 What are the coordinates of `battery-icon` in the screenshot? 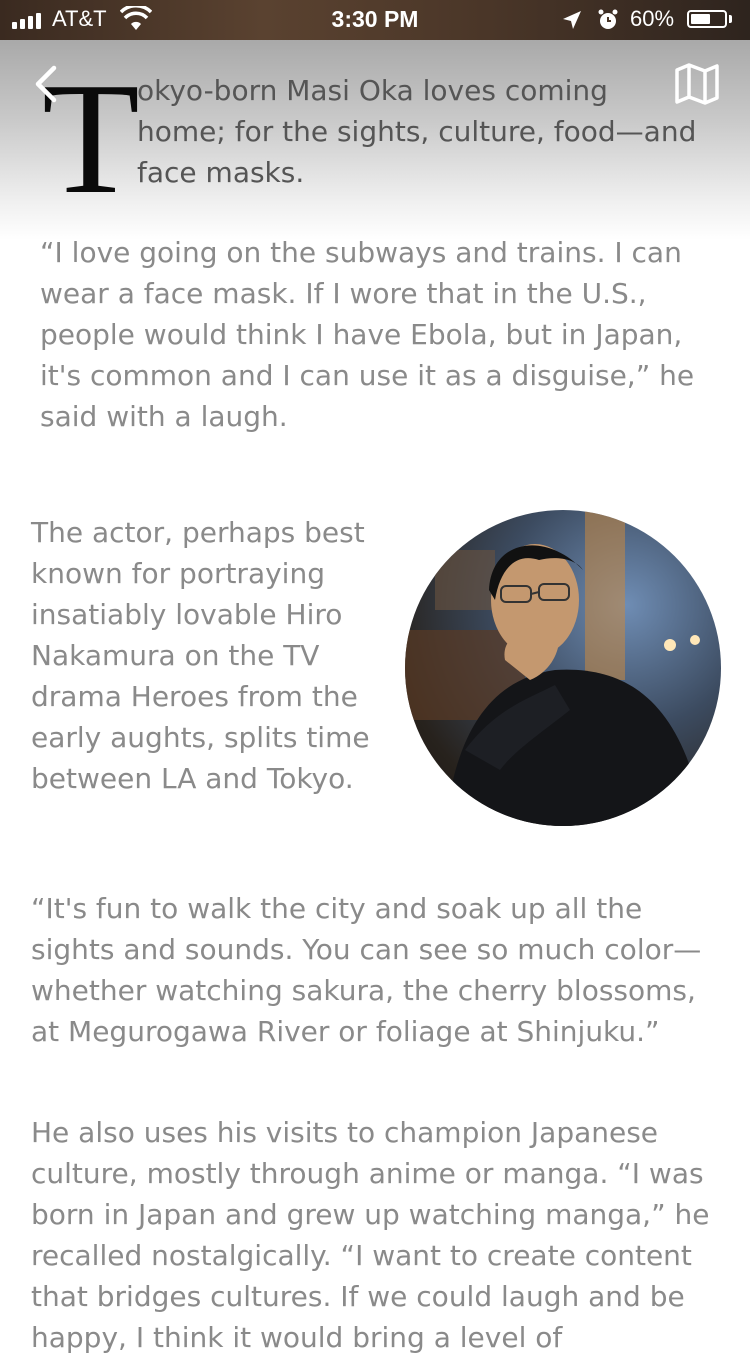 It's located at (707, 19).